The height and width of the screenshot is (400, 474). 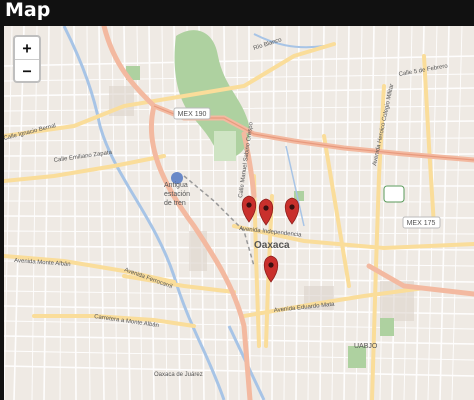 I want to click on page-title: Map, so click(x=28, y=10).